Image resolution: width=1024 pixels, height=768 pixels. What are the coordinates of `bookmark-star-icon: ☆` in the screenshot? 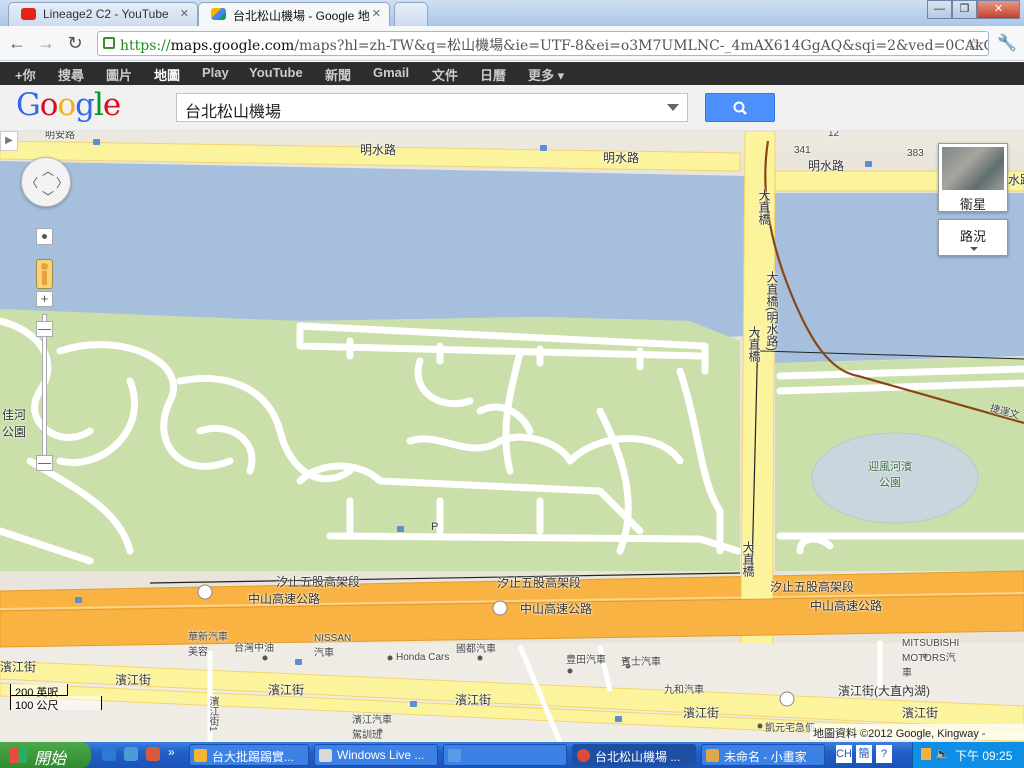 It's located at (973, 45).